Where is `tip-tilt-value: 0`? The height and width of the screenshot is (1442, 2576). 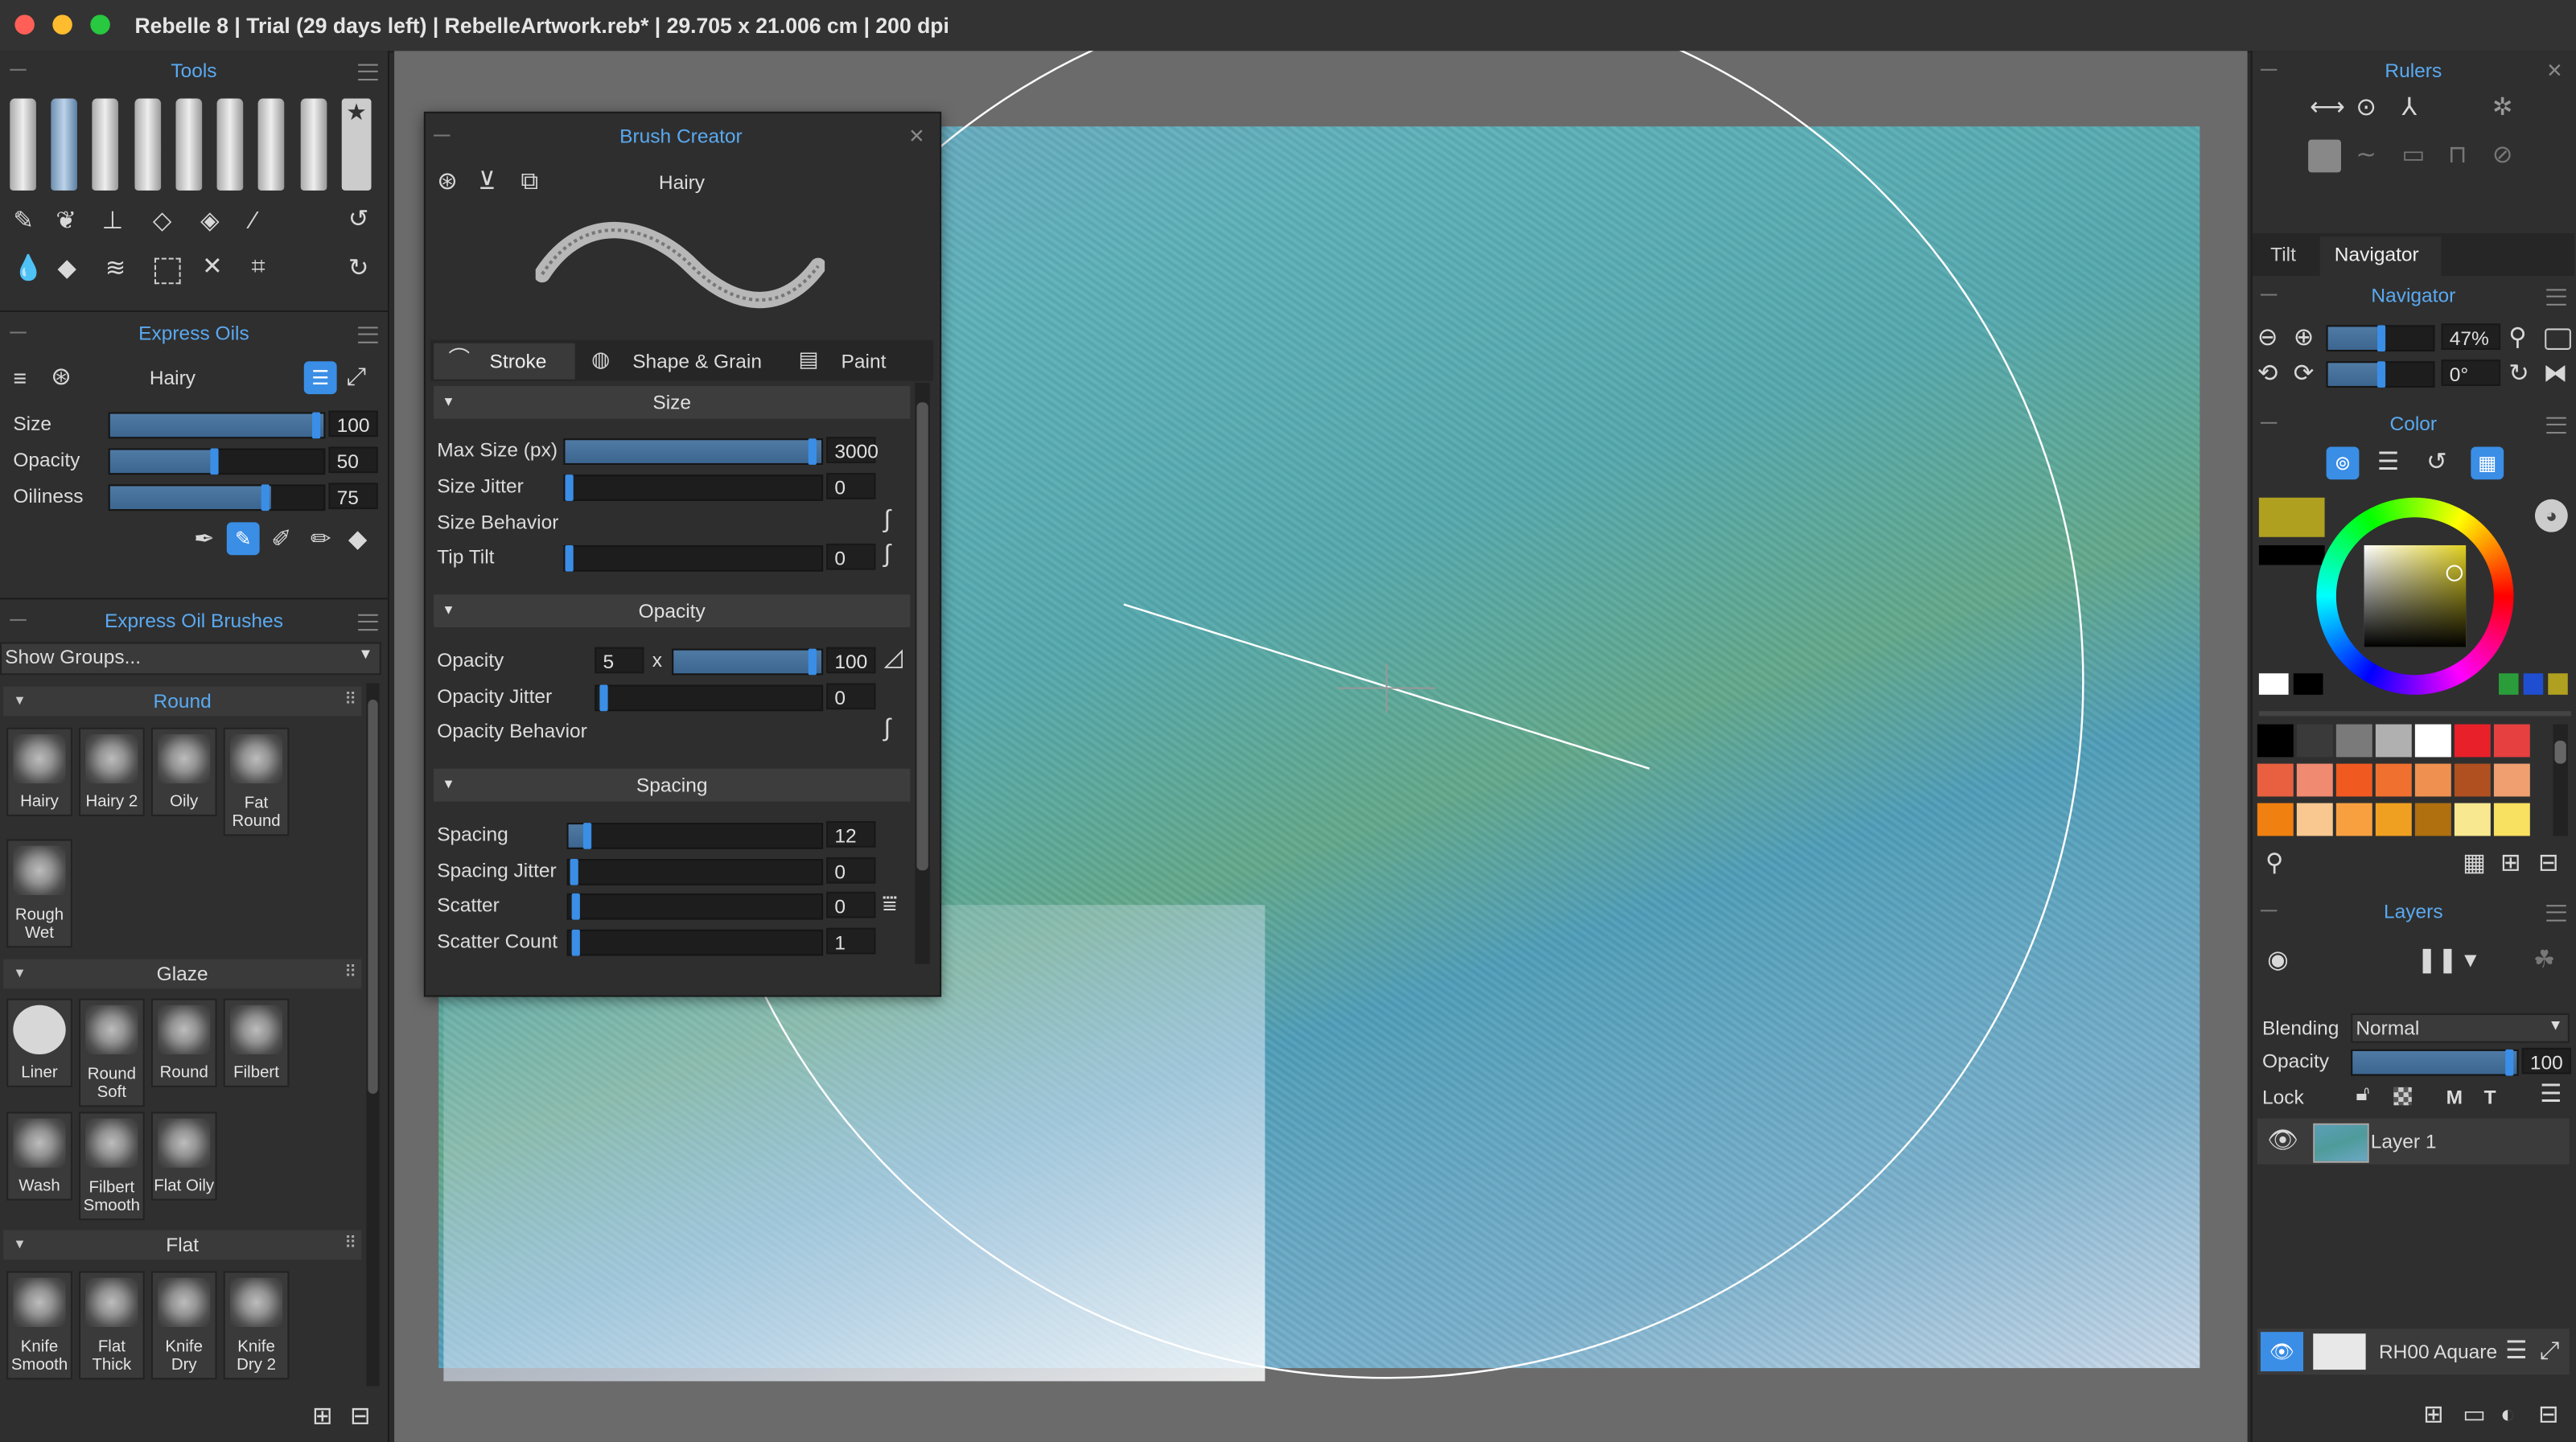 tip-tilt-value: 0 is located at coordinates (851, 556).